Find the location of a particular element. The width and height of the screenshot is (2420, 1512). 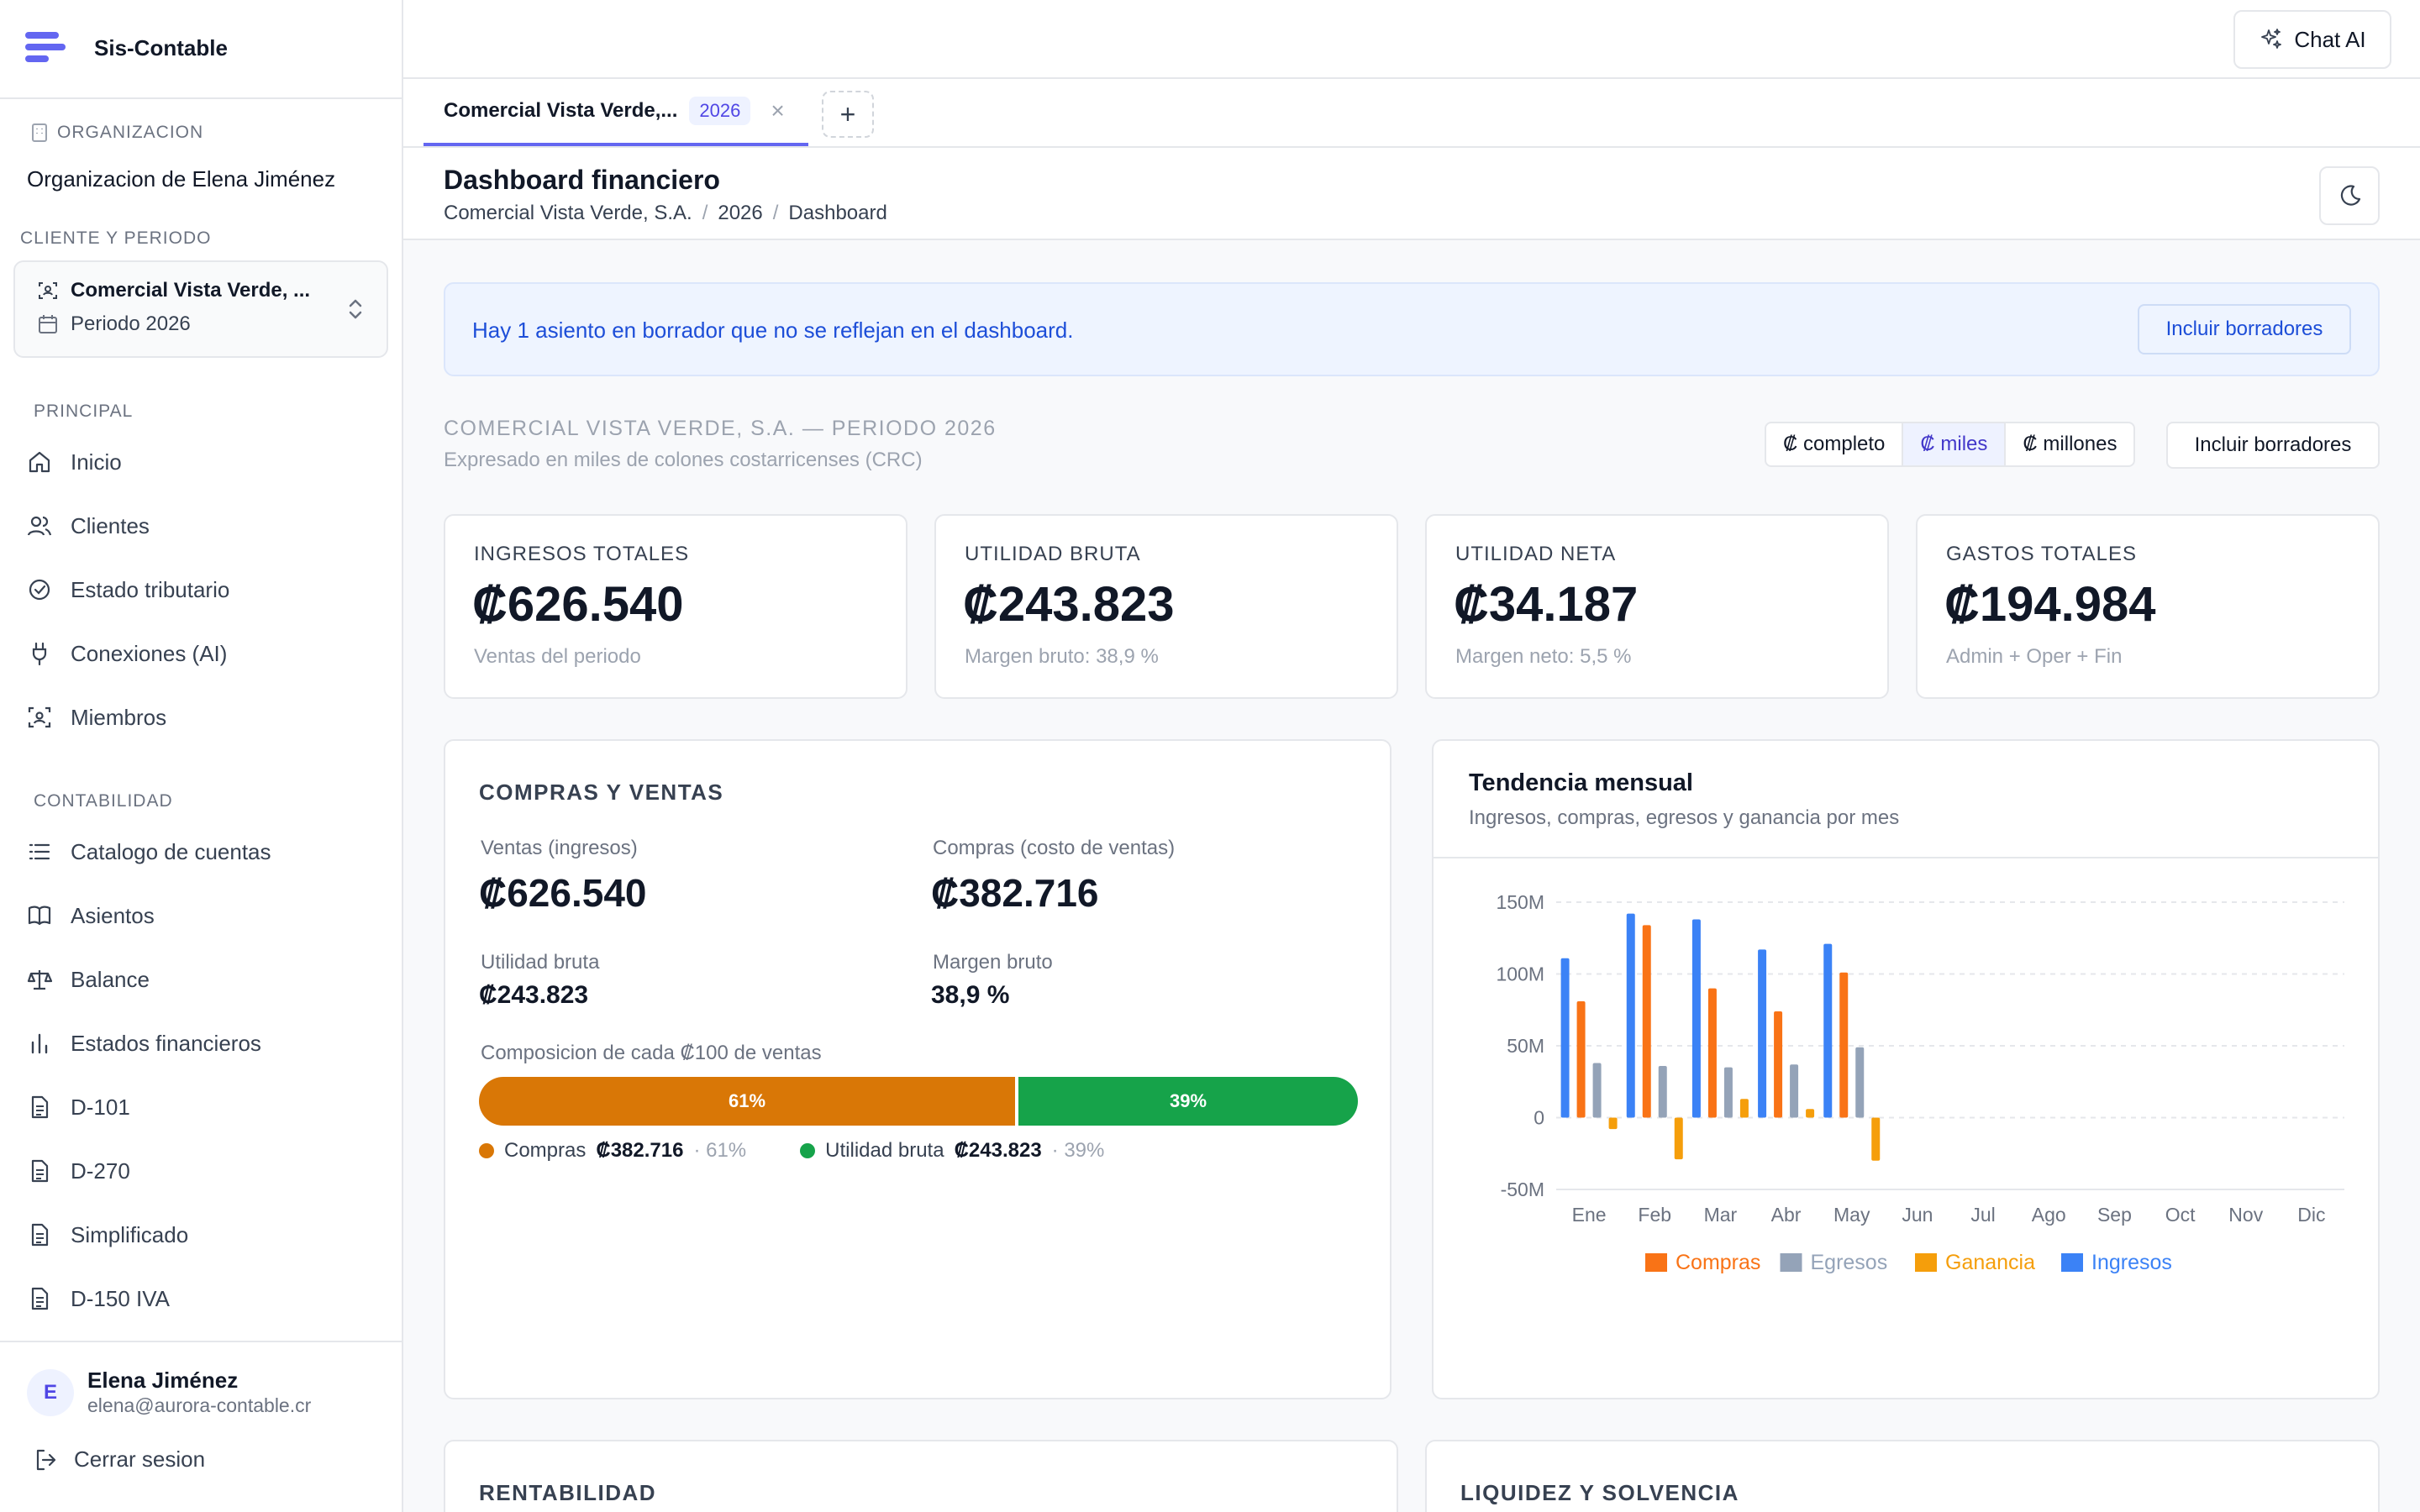

calendar-icon is located at coordinates (48, 324).